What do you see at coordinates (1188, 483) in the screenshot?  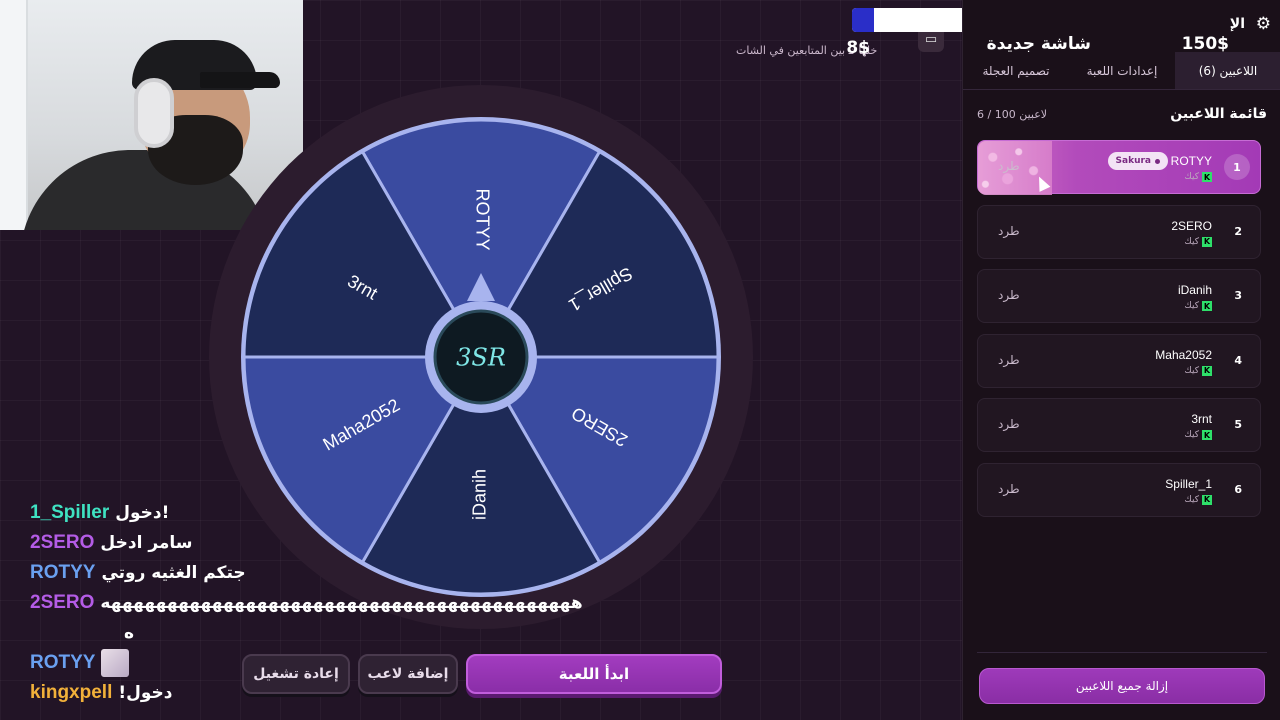 I see `player-name: Spiller_1` at bounding box center [1188, 483].